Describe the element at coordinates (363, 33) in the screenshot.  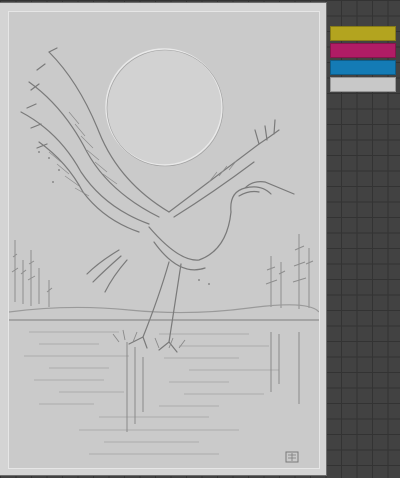
I see `olive-swatch` at that location.